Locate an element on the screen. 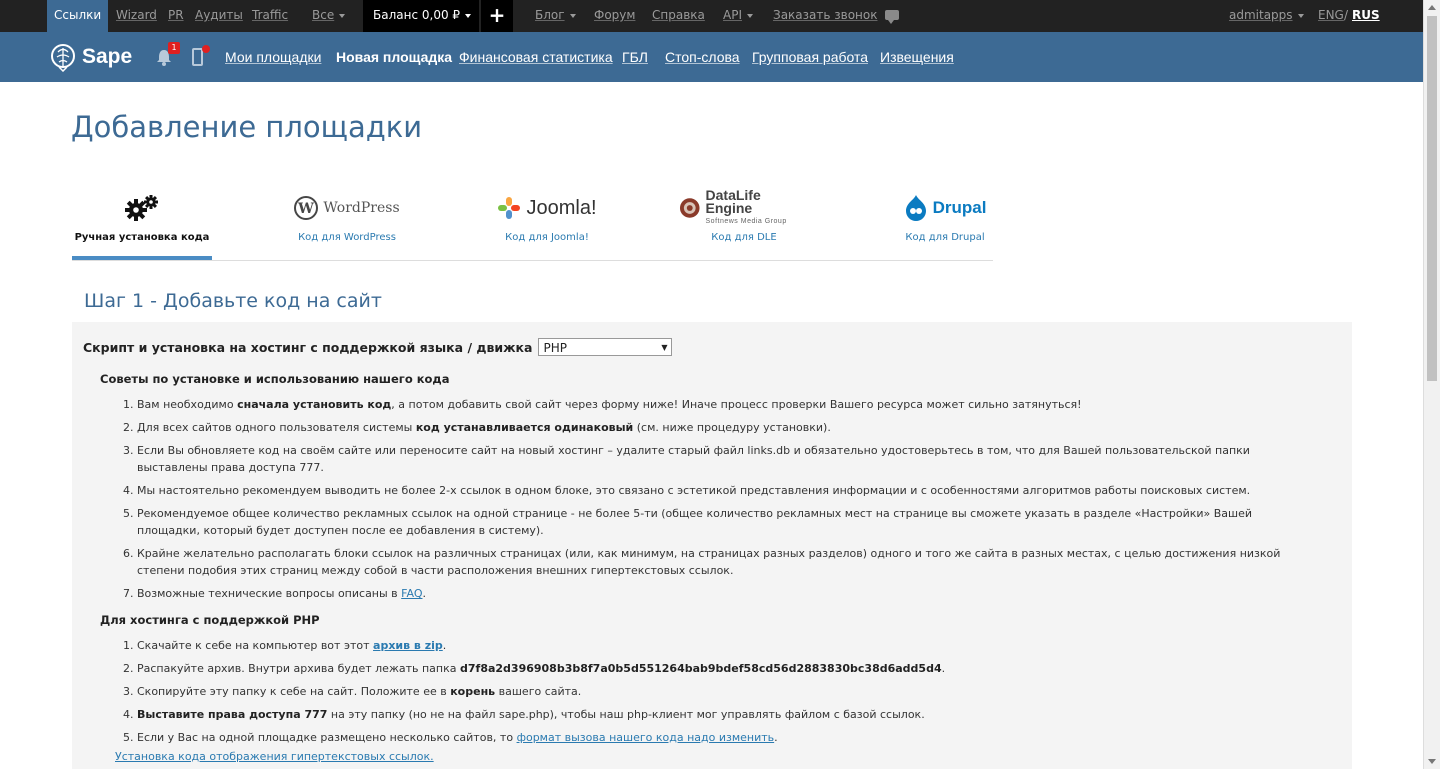  nav-stopwords: Стоп-слова is located at coordinates (702, 57).